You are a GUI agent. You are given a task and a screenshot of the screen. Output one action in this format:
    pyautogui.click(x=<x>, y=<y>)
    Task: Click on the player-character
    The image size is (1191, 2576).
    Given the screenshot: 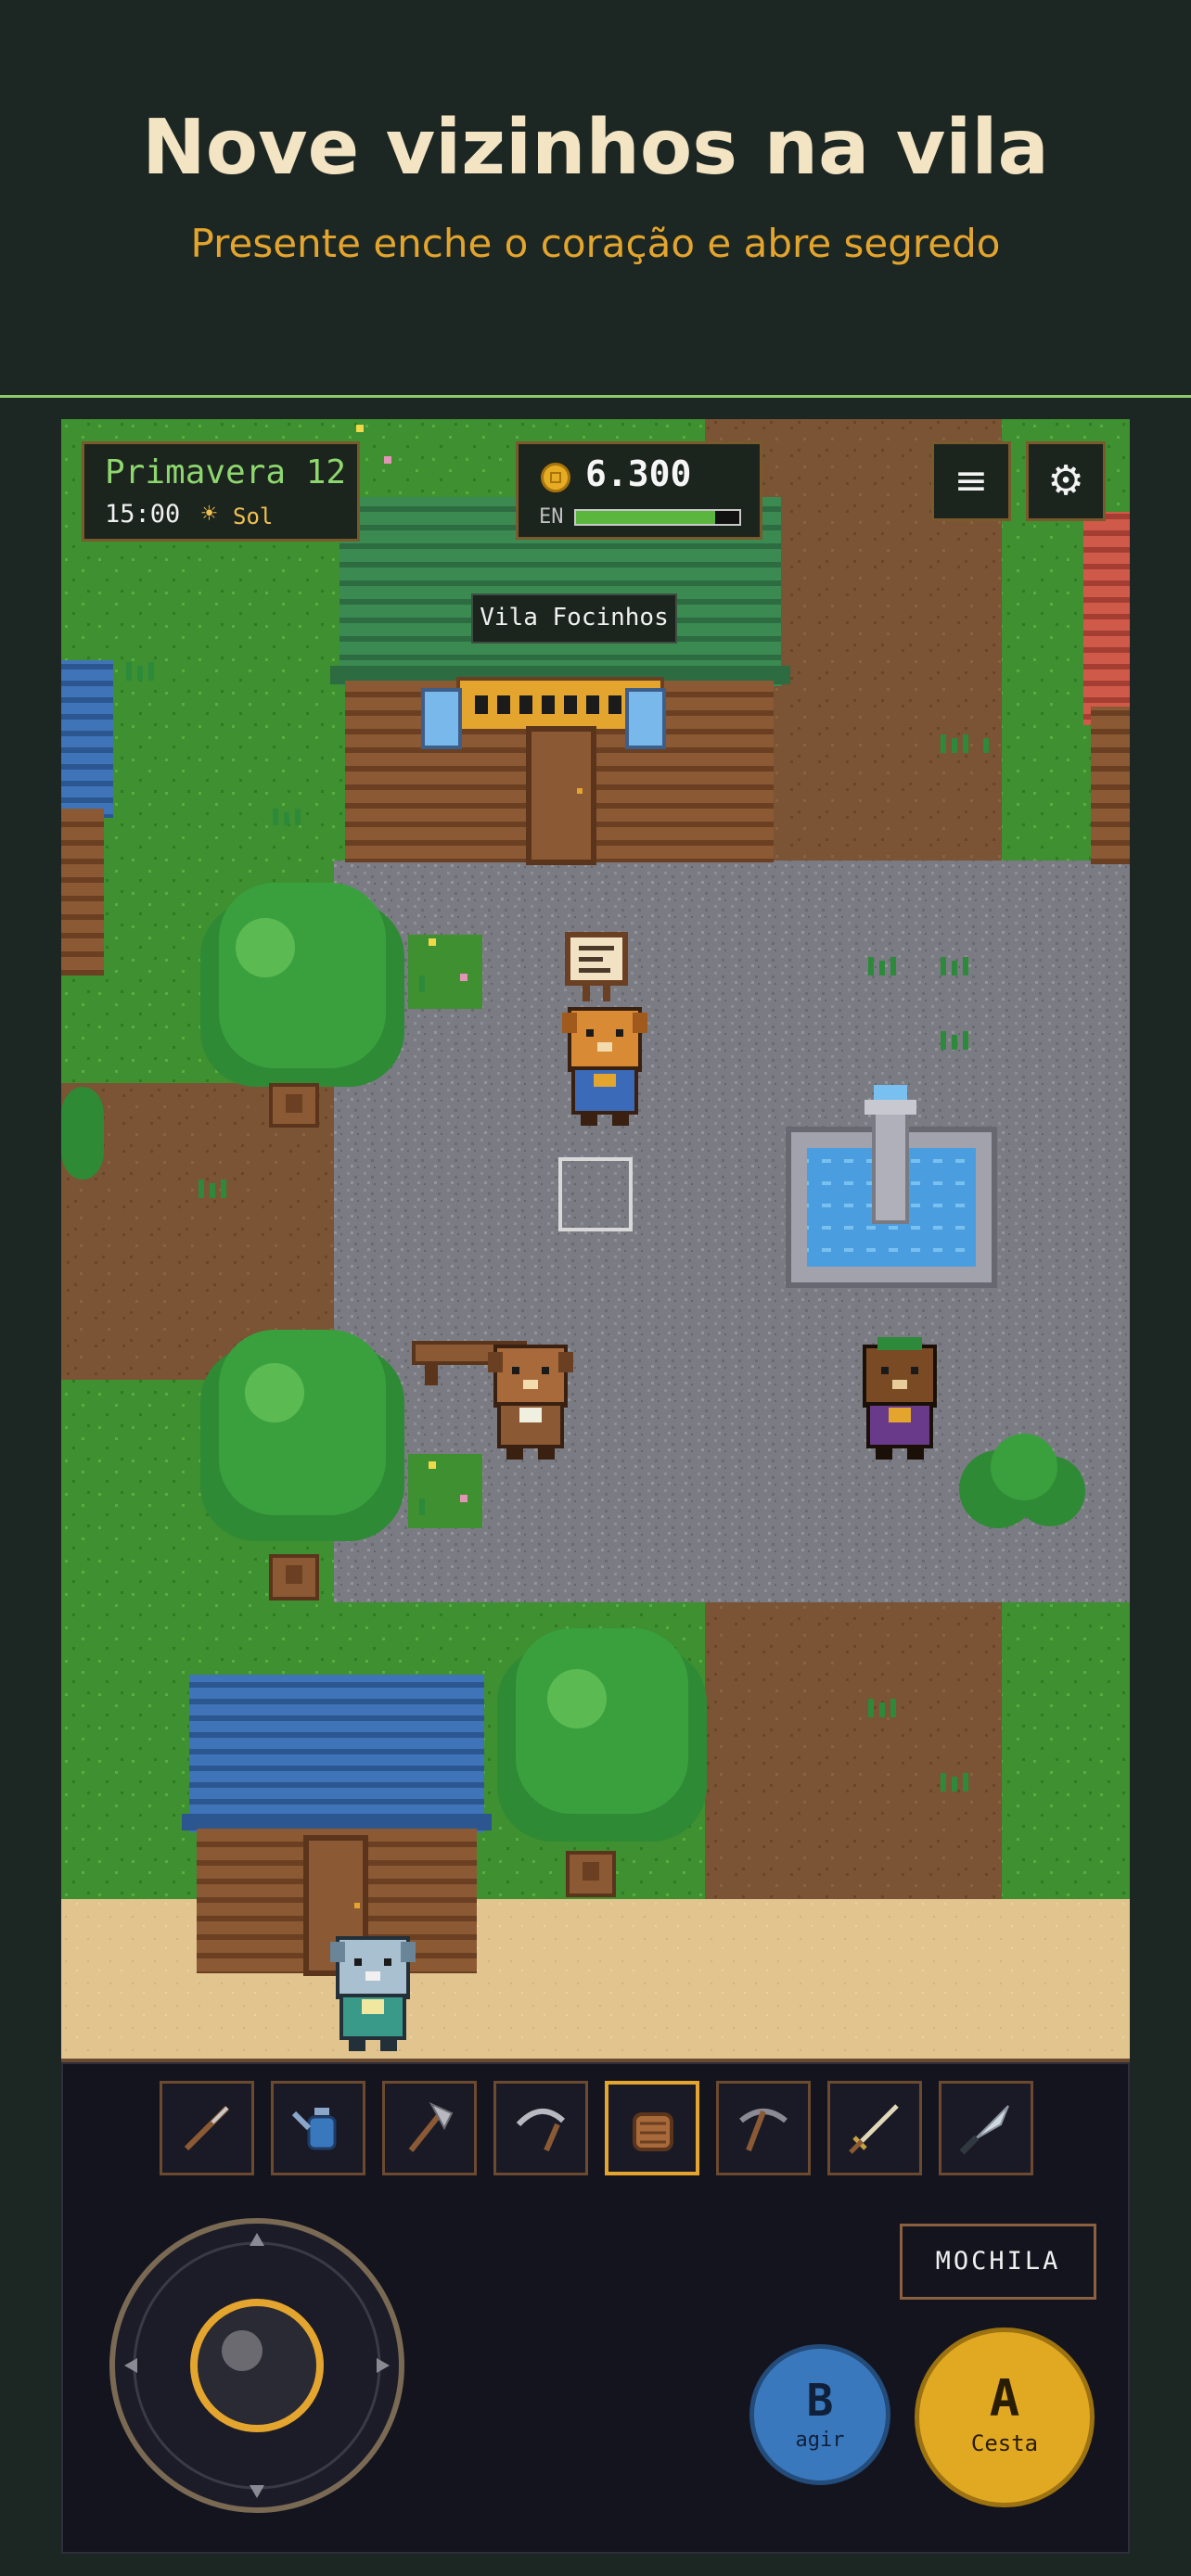 What is the action you would take?
    pyautogui.click(x=373, y=1994)
    